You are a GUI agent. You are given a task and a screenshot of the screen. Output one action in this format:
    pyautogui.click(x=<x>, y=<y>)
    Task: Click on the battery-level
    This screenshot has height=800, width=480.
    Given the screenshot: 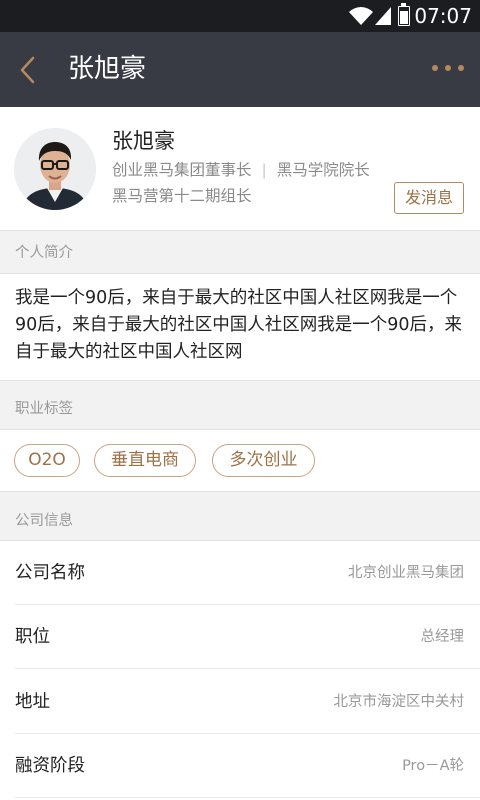 What is the action you would take?
    pyautogui.click(x=404, y=17)
    